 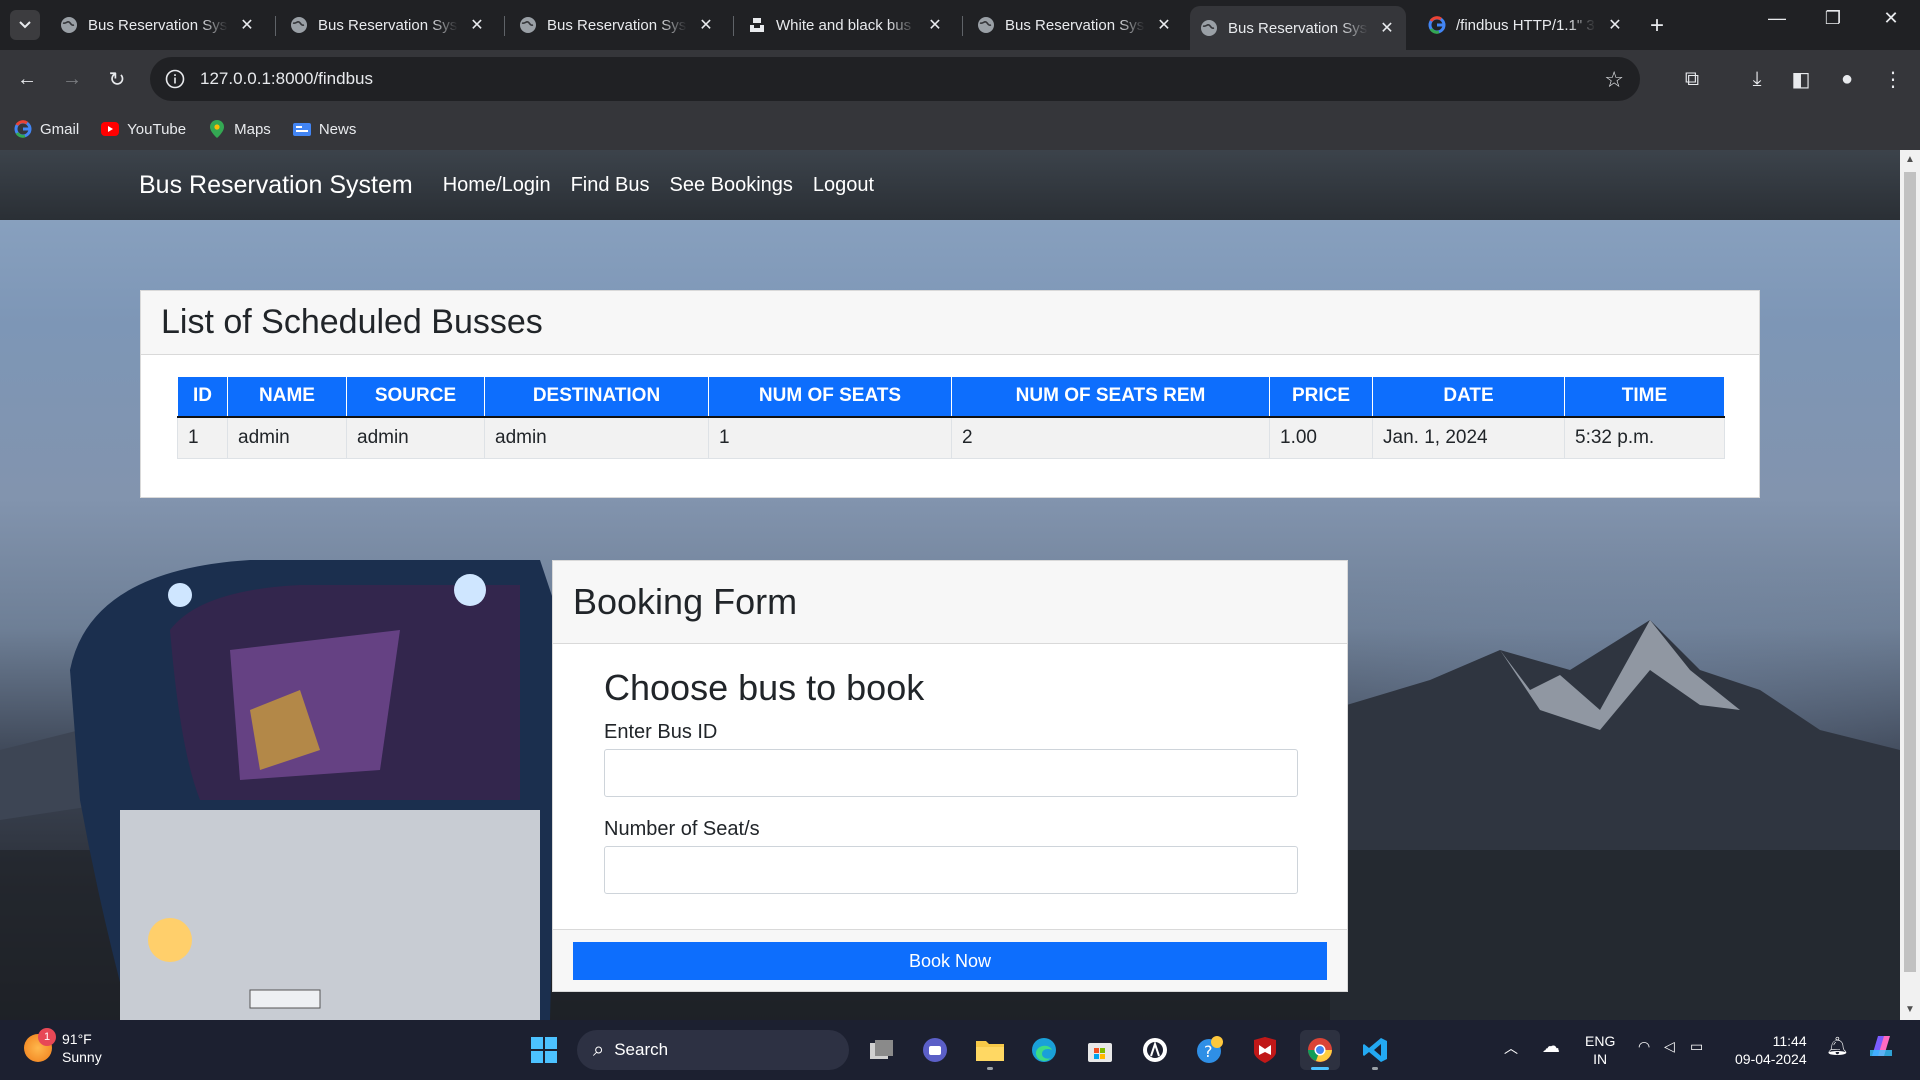 I want to click on side-panel-icon: ◧, so click(x=1801, y=79).